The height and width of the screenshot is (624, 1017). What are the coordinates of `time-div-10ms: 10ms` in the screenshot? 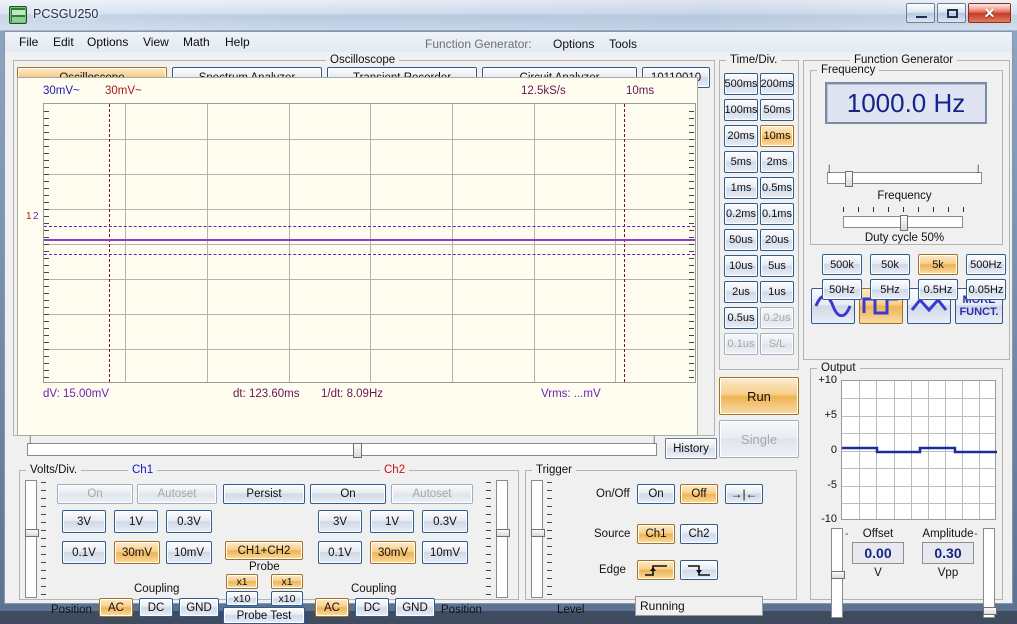 It's located at (777, 136).